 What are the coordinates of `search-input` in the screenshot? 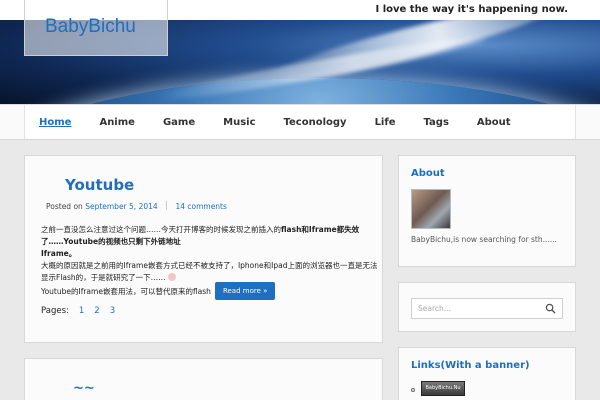 It's located at (476, 308).